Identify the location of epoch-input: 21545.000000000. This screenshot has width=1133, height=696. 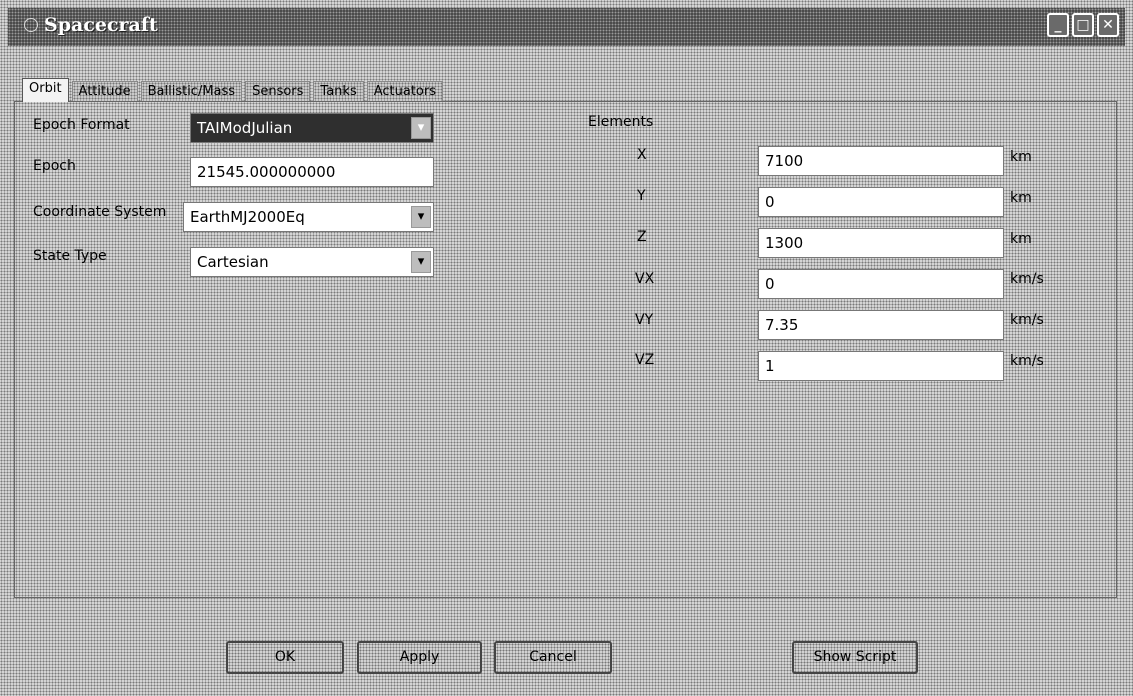
(312, 172).